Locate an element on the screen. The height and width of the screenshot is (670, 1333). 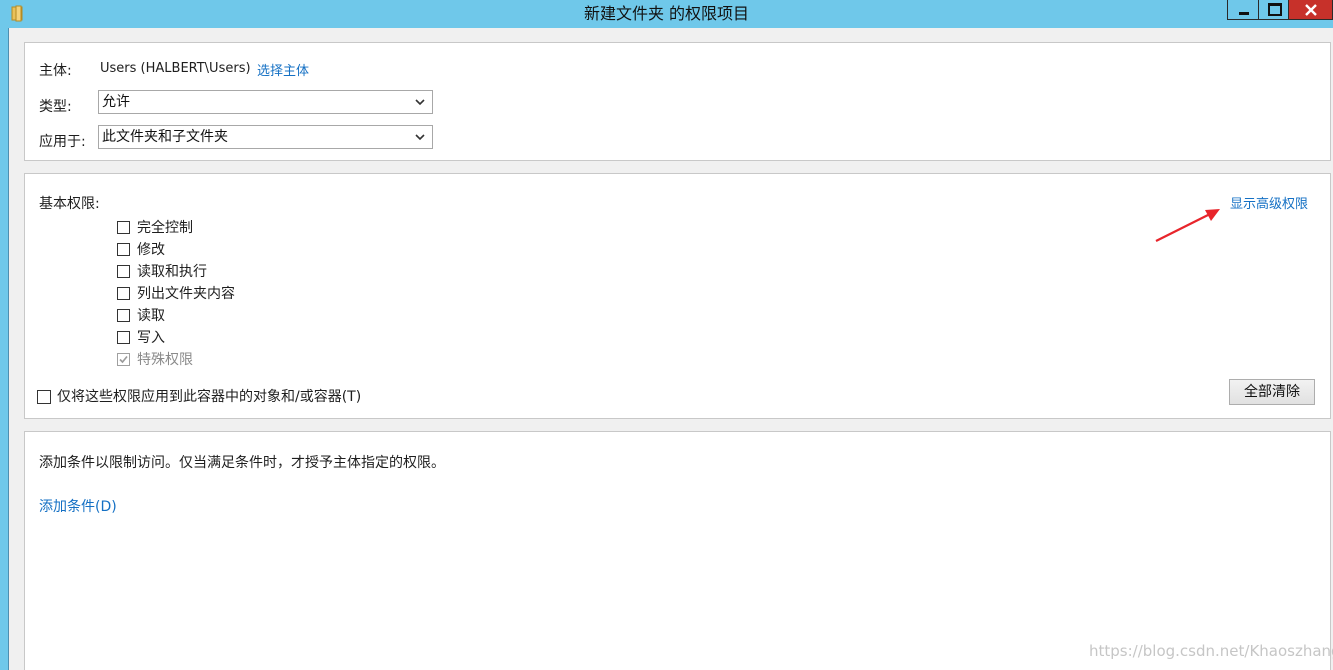
watermark: https://blog.csdn.net/Khaoszhang is located at coordinates (1211, 651).